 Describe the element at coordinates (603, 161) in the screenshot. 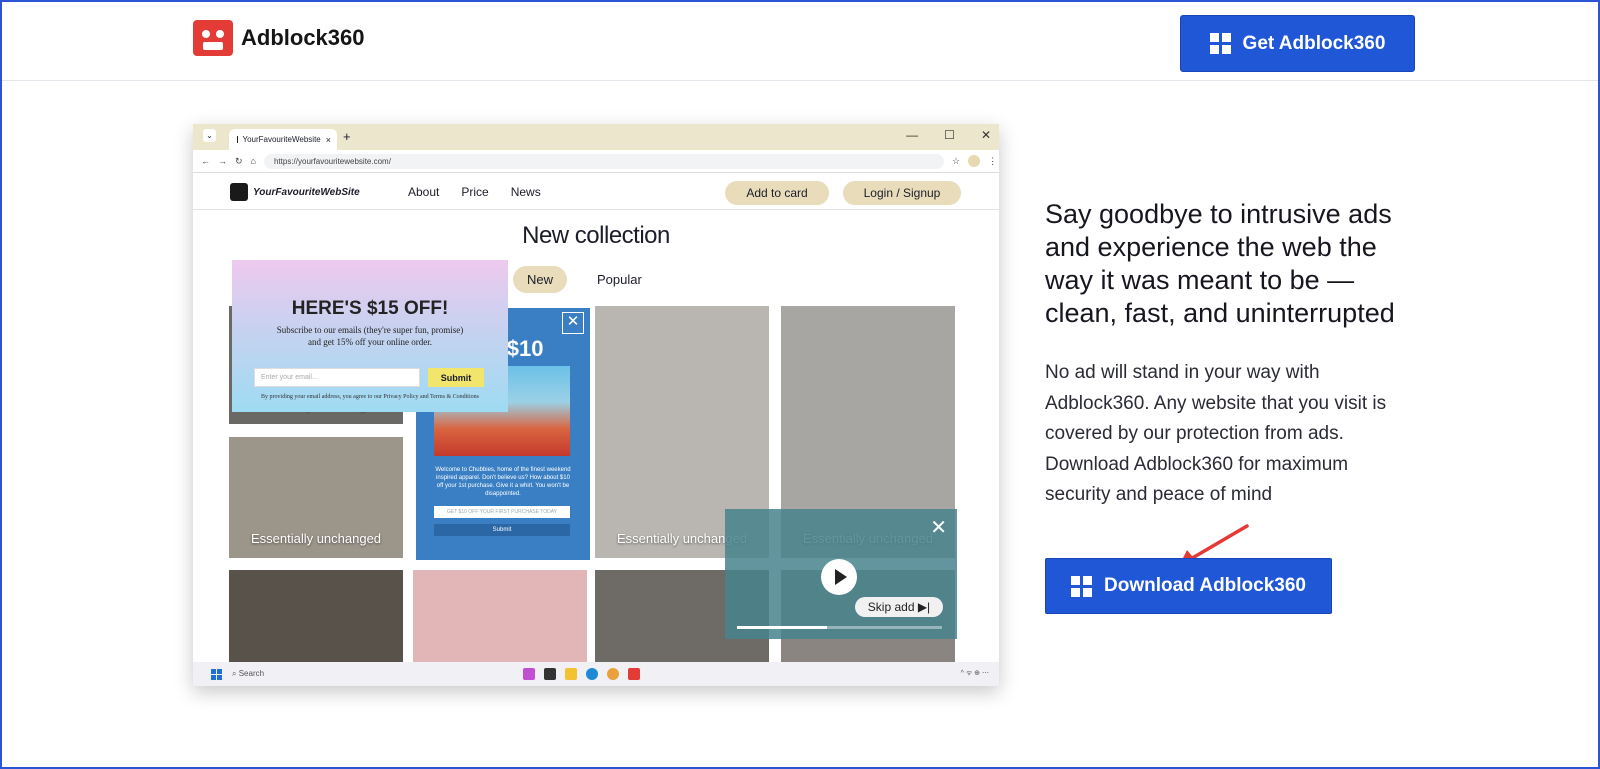

I see `mock-url-field: https://yourfavouritewebsite.com/` at that location.